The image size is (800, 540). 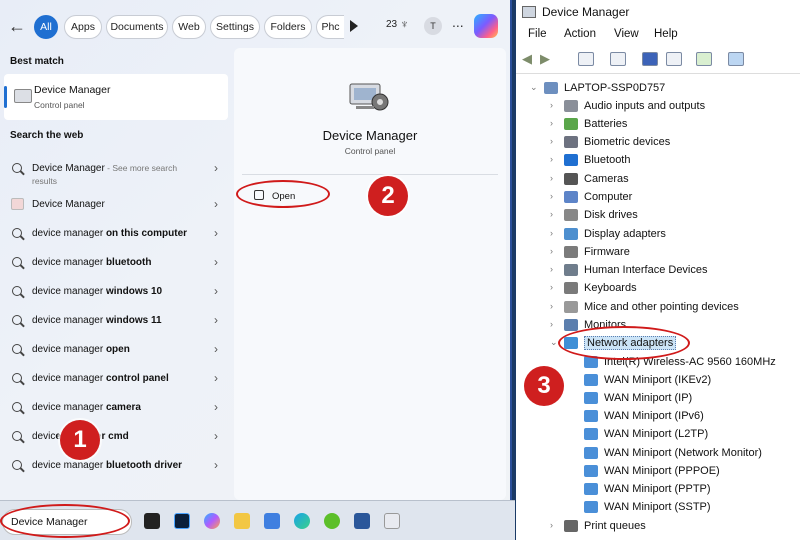 I want to click on best-match-item: Device Manager Control panel, so click(x=116, y=97).